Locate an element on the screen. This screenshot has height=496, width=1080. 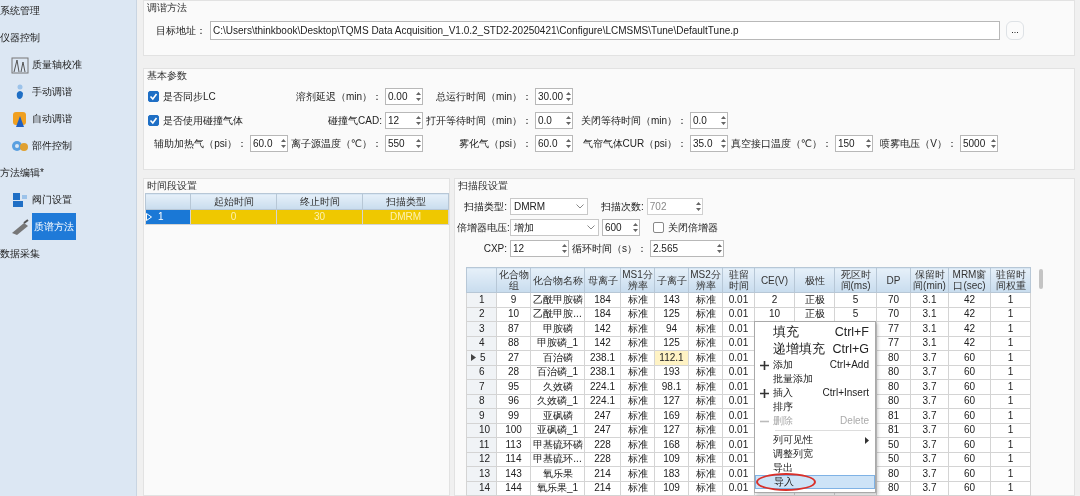
field-label: 气帘气体CUR（psi）： is located at coordinates (634, 143).